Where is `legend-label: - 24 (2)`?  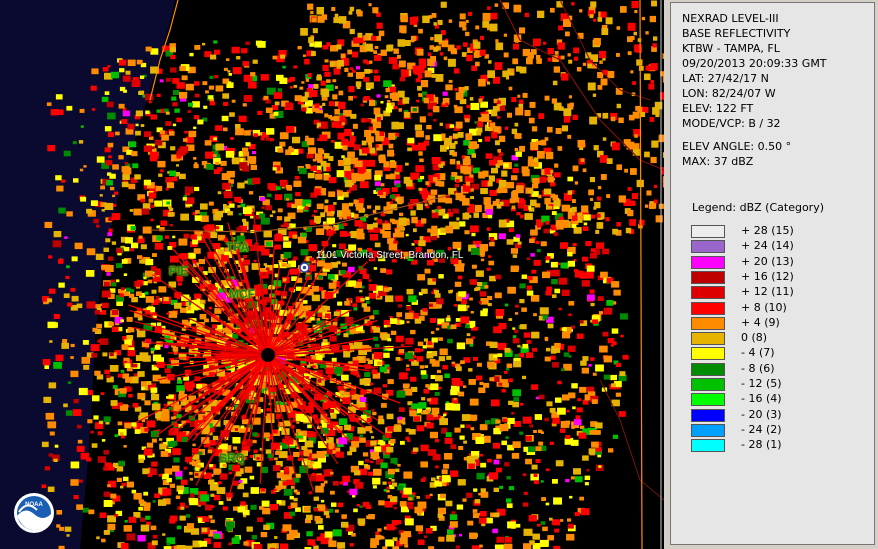
legend-label: - 24 (2) is located at coordinates (761, 429).